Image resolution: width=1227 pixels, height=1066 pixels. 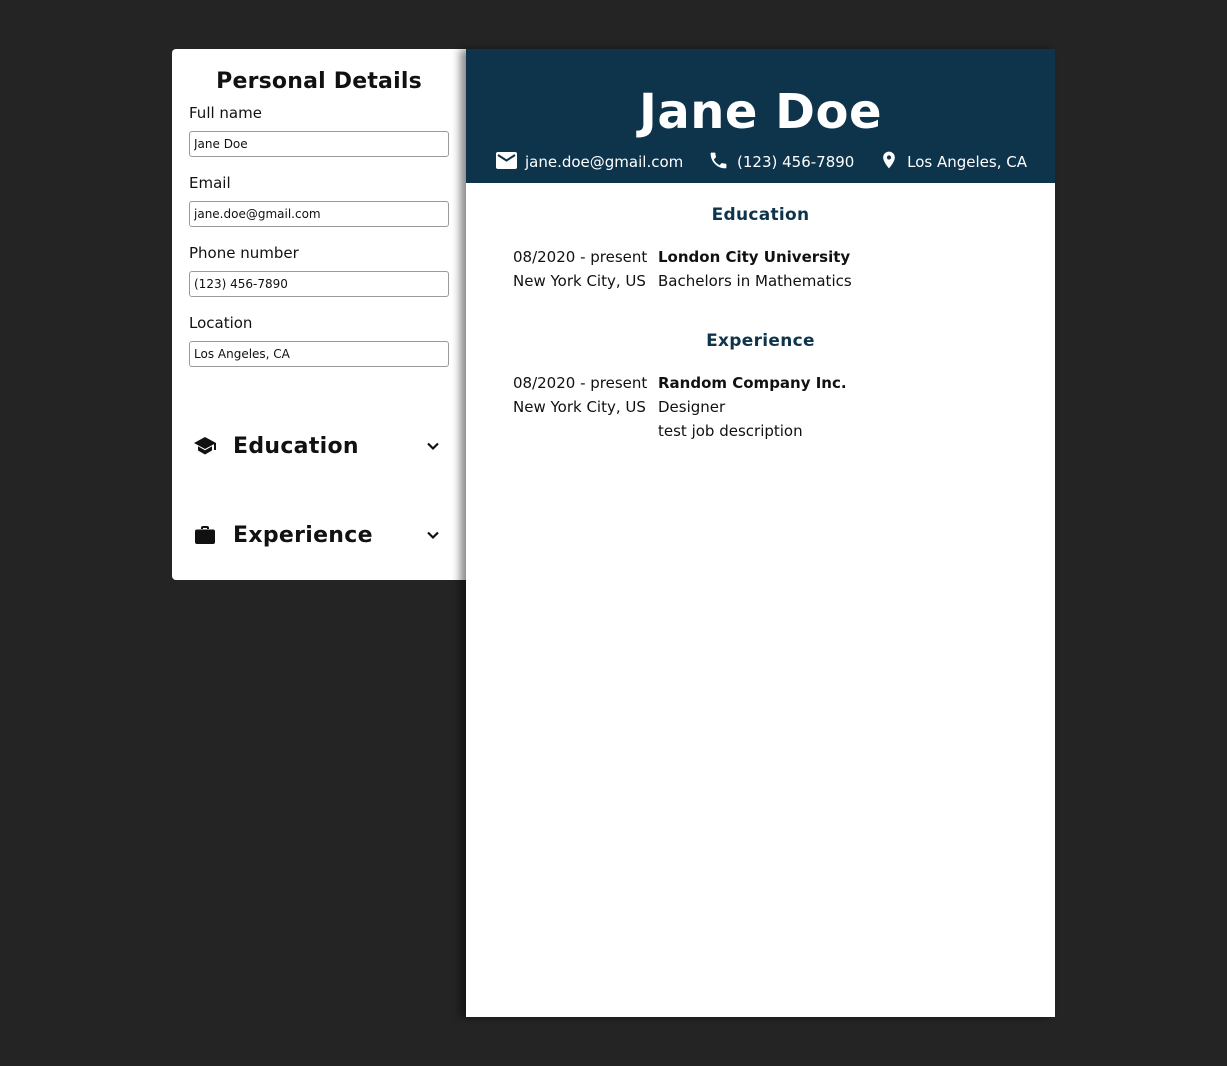 I want to click on panel-title: Personal Details, so click(x=319, y=81).